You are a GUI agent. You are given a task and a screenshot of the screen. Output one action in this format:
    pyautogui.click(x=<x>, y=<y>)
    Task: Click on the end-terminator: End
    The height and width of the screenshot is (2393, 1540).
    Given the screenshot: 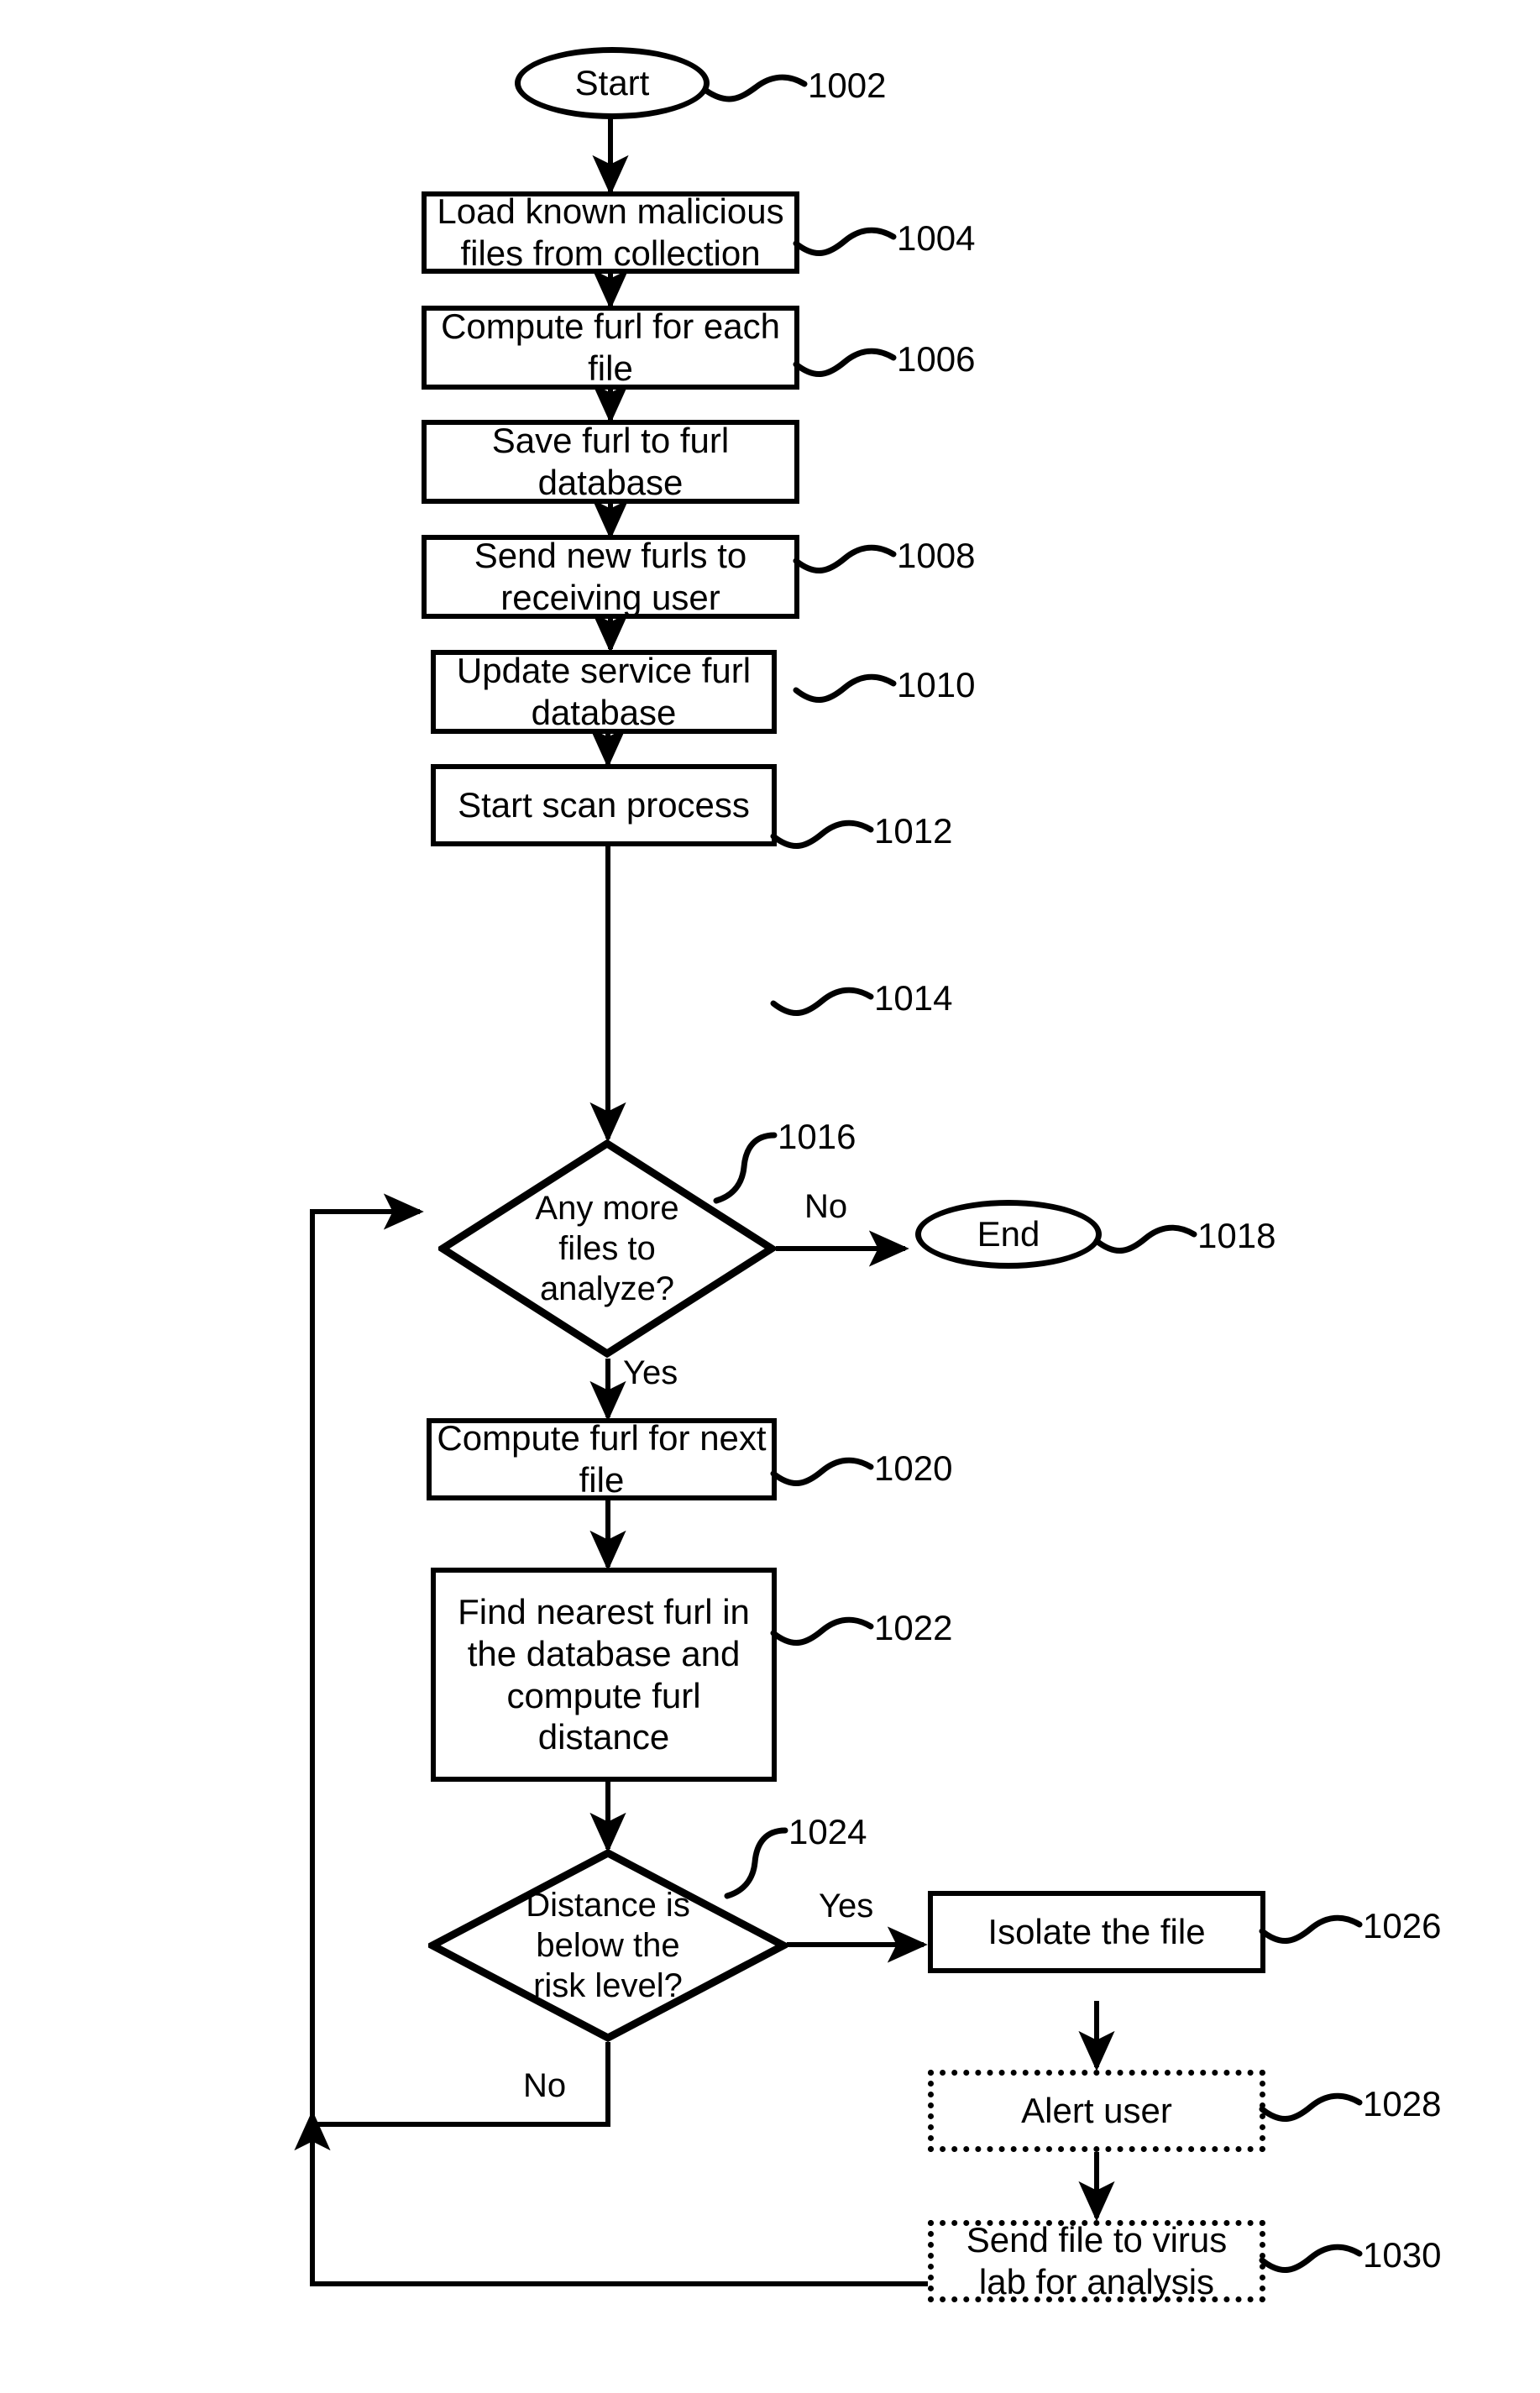 What is the action you would take?
    pyautogui.click(x=1008, y=1234)
    